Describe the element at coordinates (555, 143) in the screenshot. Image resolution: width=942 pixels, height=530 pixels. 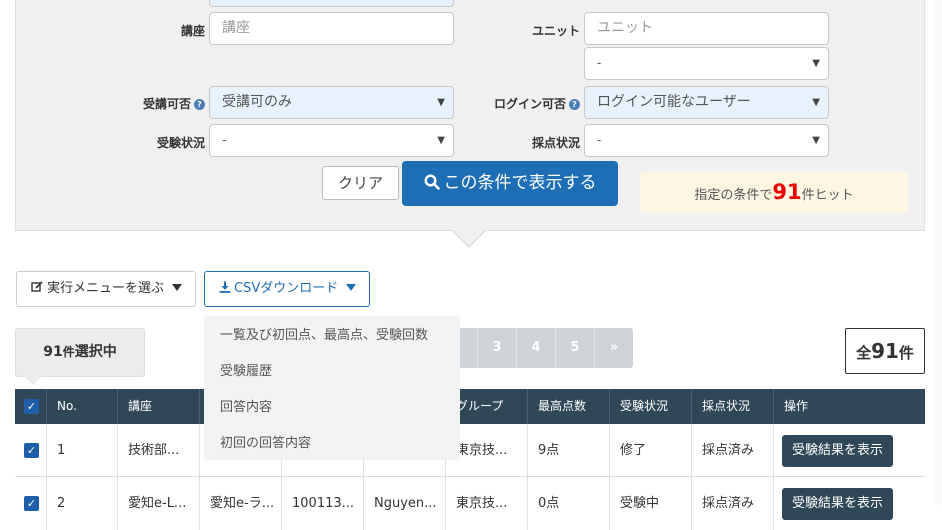
I see `grading-status-label: 採点状況` at that location.